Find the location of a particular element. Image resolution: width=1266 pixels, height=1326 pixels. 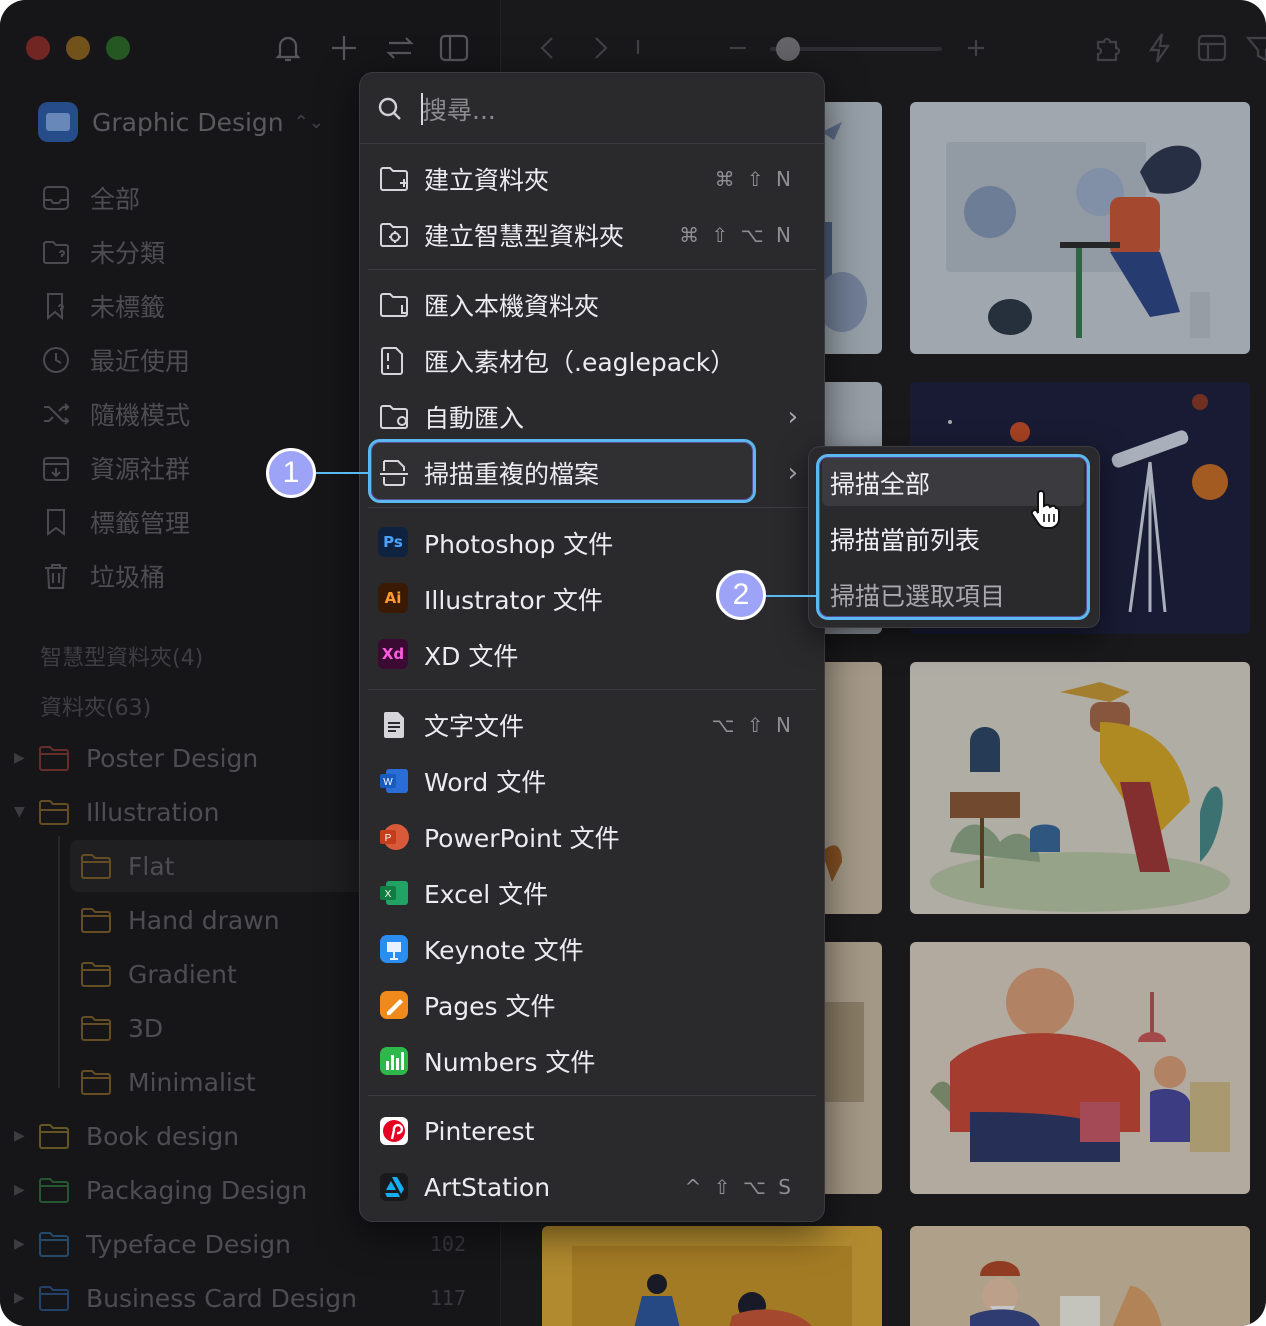

nav-label: 資源社群 is located at coordinates (140, 469).